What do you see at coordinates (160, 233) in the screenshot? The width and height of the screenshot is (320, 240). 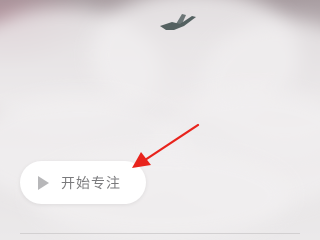 I see `divider` at bounding box center [160, 233].